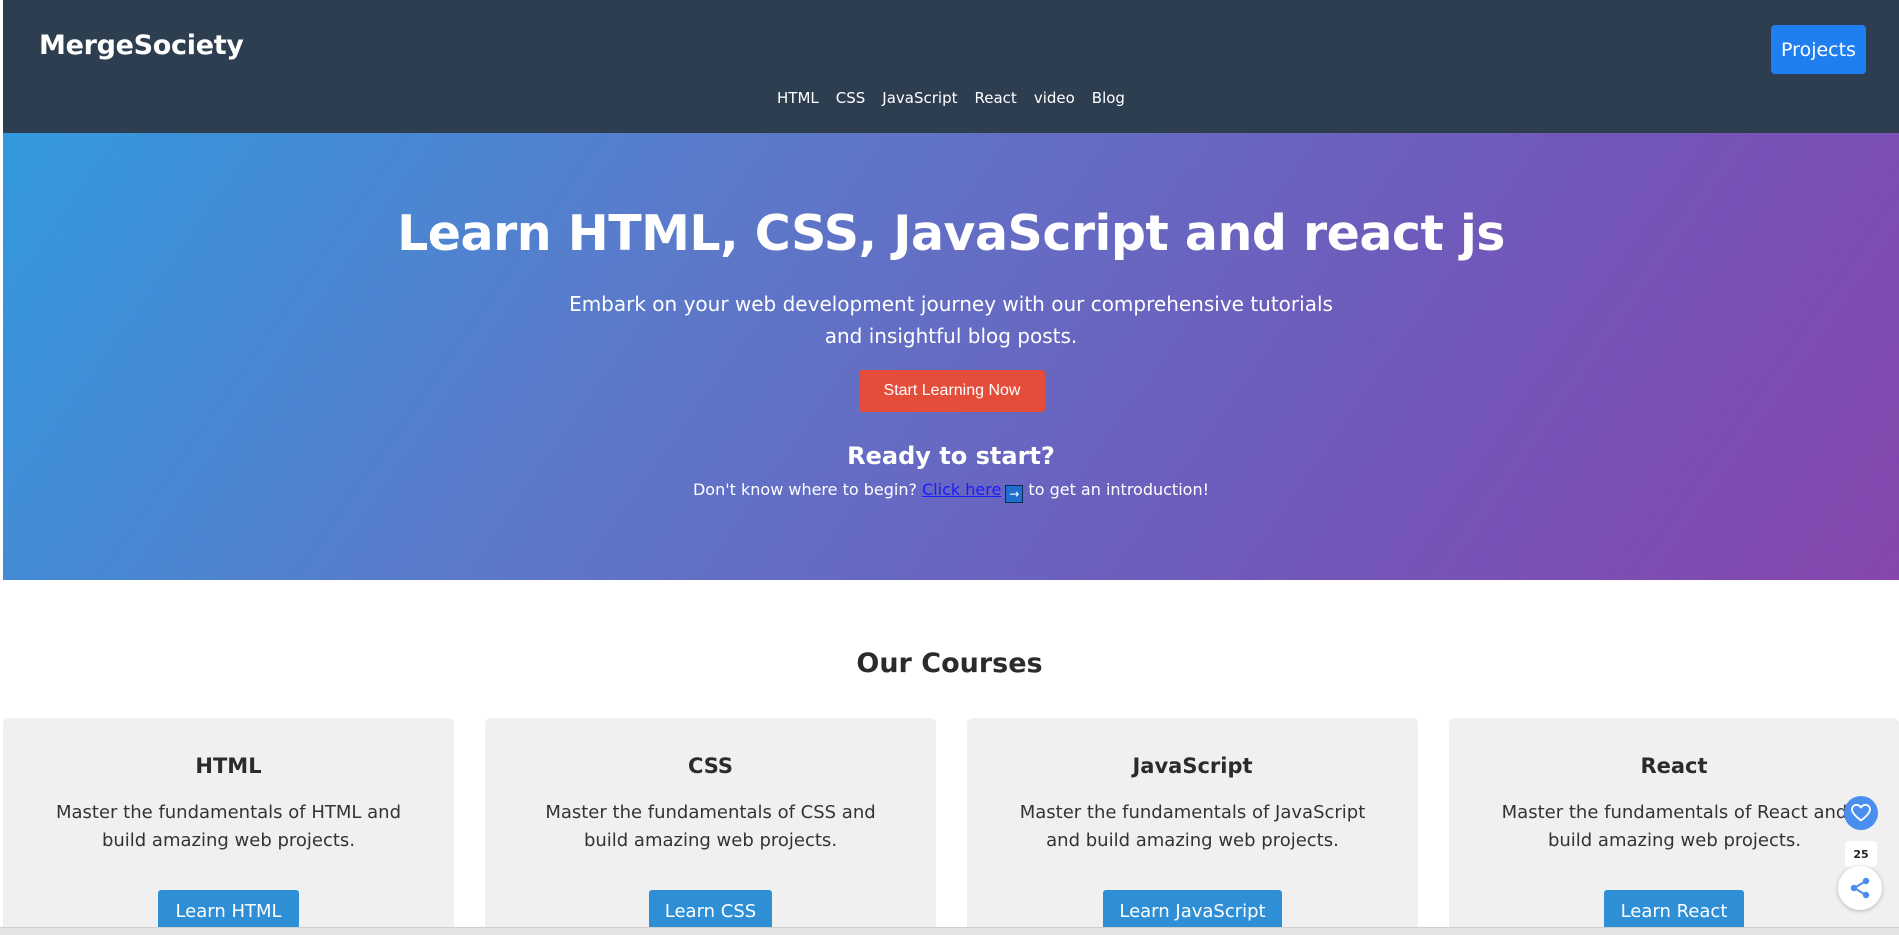 The height and width of the screenshot is (935, 1899). What do you see at coordinates (228, 911) in the screenshot?
I see `learn-html-button: Learn HTML` at bounding box center [228, 911].